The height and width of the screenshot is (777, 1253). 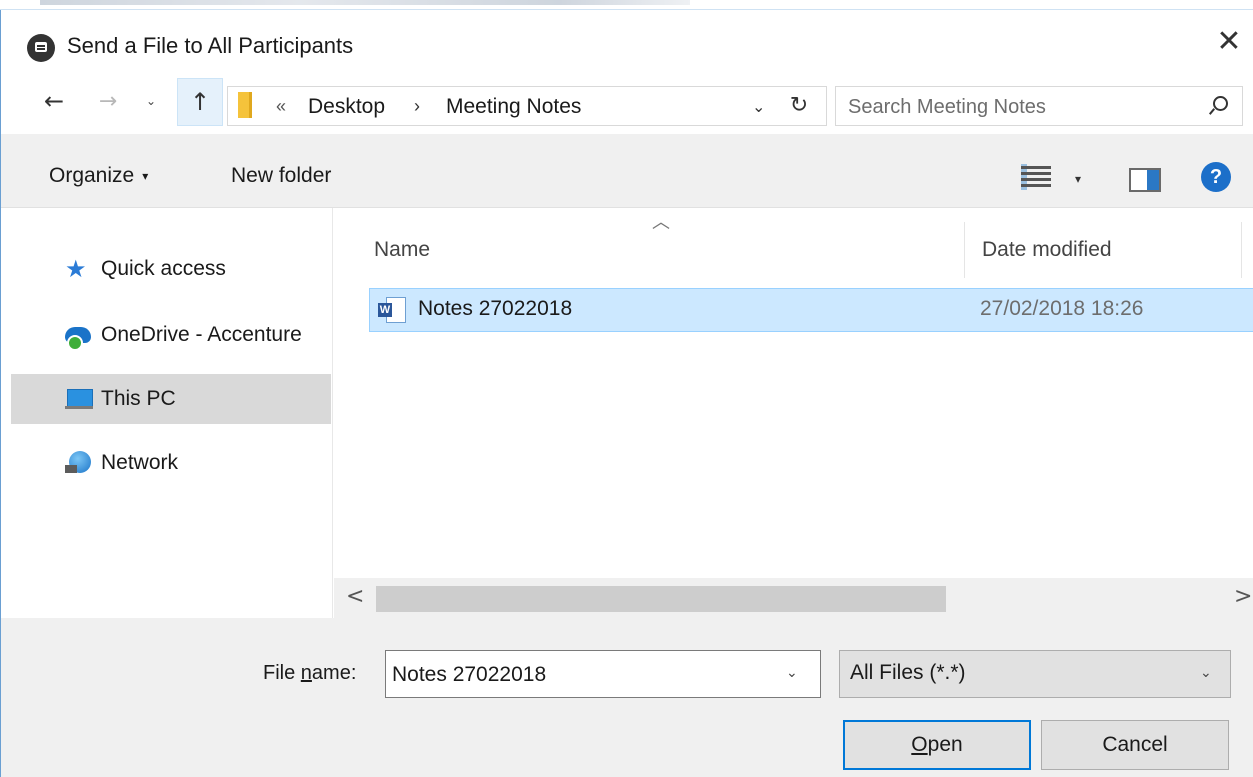 I want to click on open-accel: O, so click(x=919, y=744).